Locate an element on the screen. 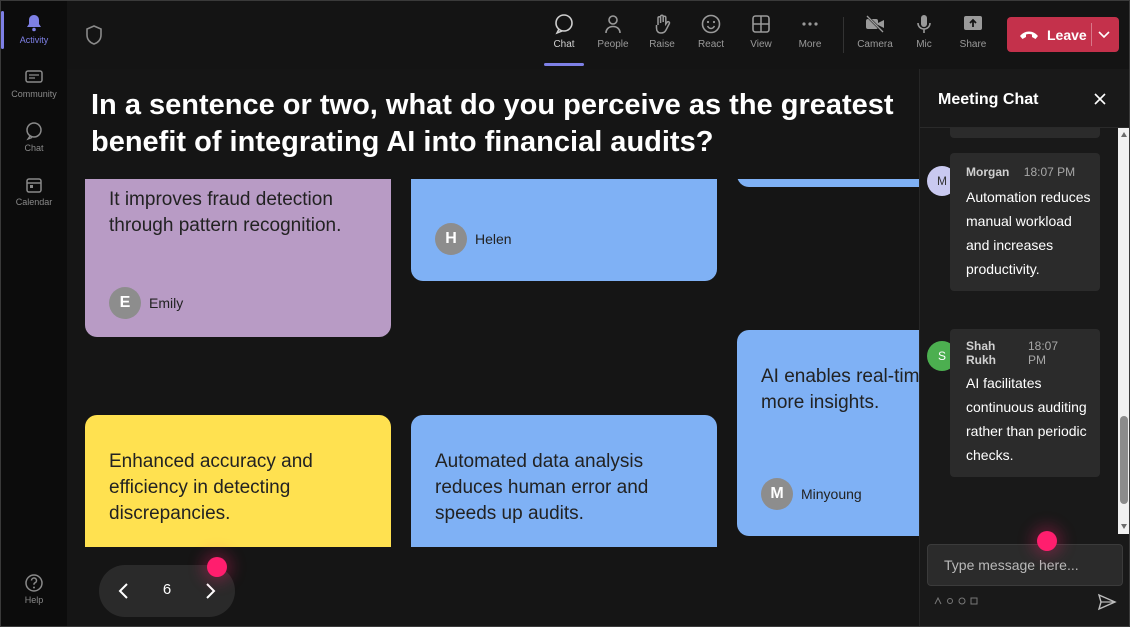  sender-name: Morgan is located at coordinates (988, 172).